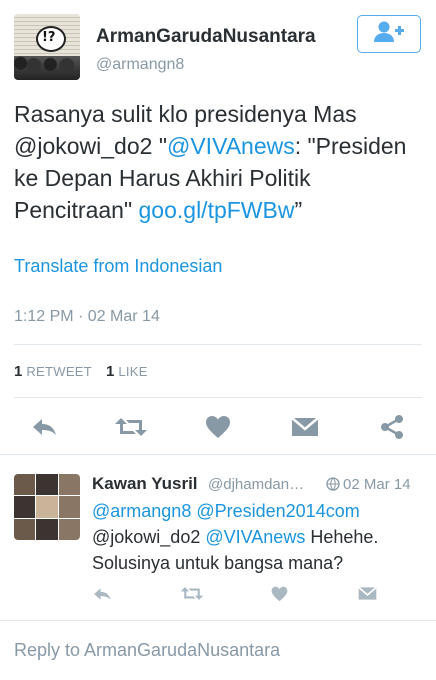  Describe the element at coordinates (140, 65) in the screenshot. I see `author-handle: @armangn8` at that location.